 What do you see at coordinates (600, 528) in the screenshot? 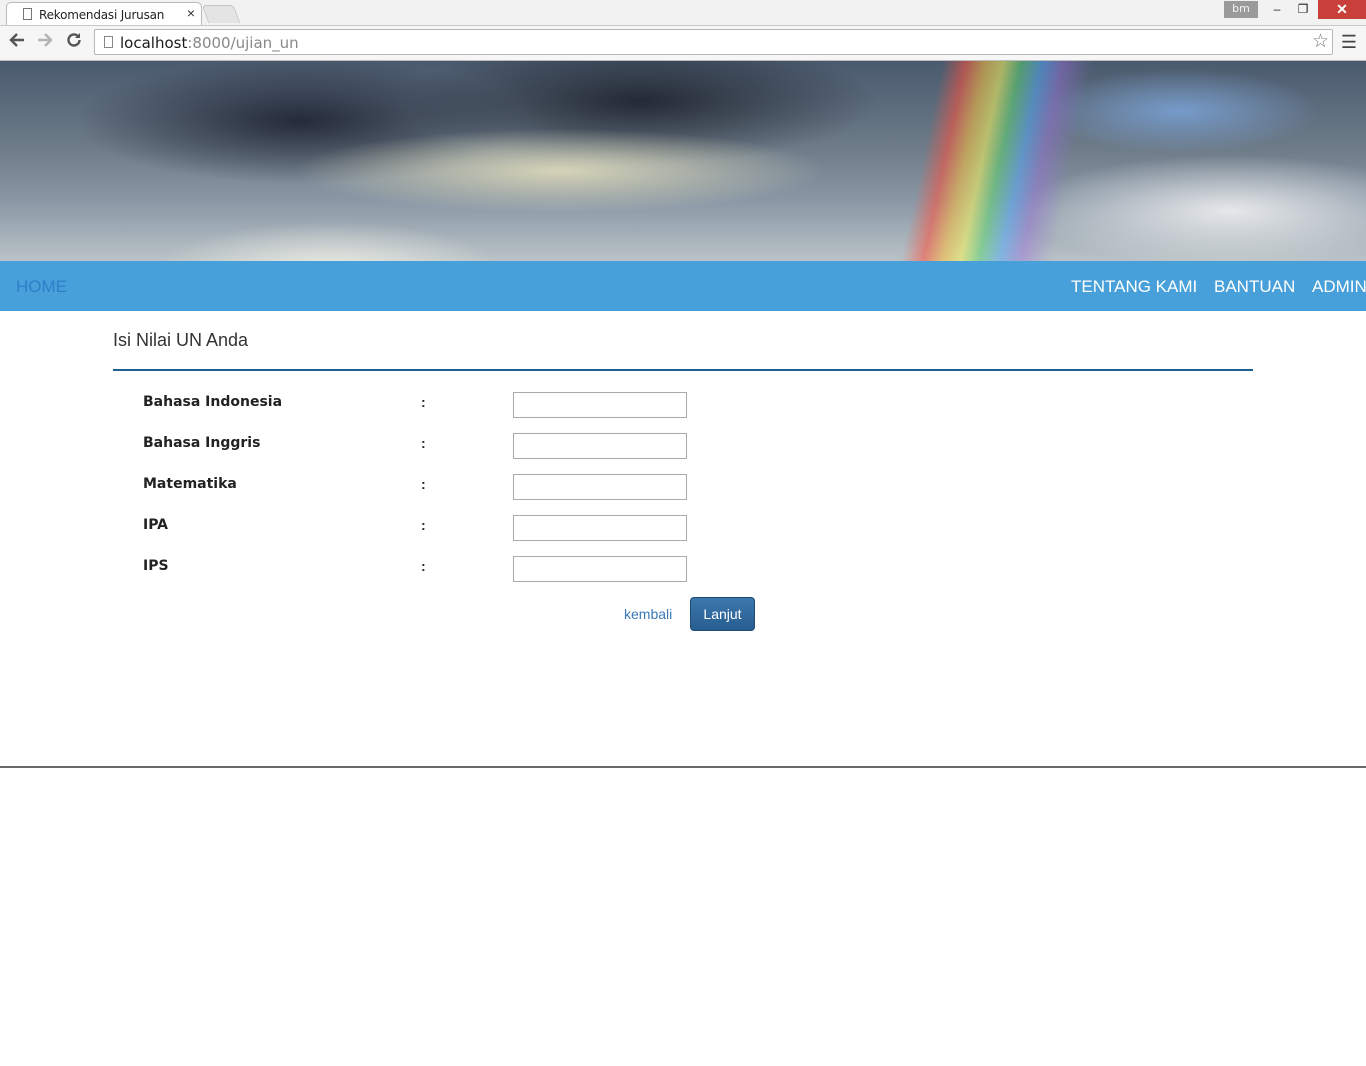
I see `ipa-input` at bounding box center [600, 528].